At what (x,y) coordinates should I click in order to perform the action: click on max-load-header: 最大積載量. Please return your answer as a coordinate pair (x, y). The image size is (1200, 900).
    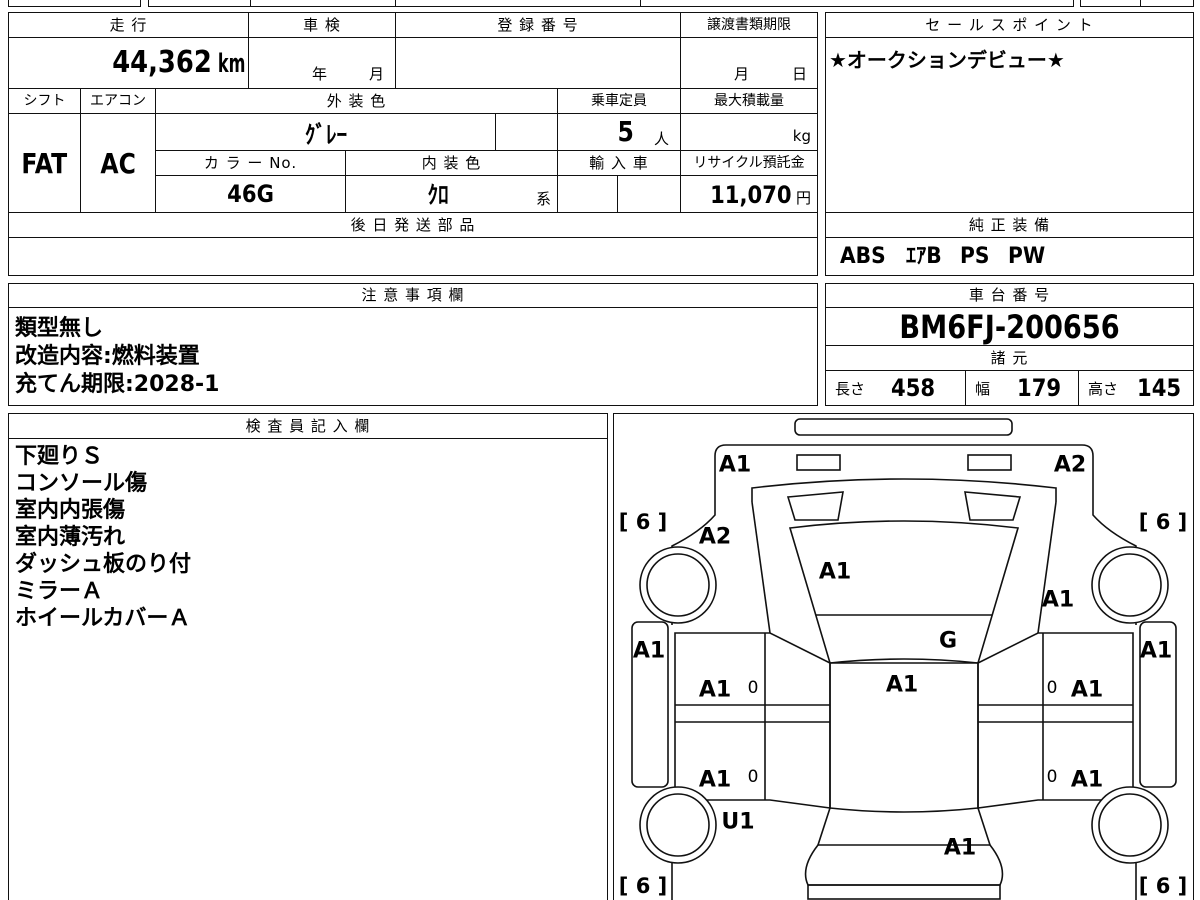
    Looking at the image, I should click on (749, 101).